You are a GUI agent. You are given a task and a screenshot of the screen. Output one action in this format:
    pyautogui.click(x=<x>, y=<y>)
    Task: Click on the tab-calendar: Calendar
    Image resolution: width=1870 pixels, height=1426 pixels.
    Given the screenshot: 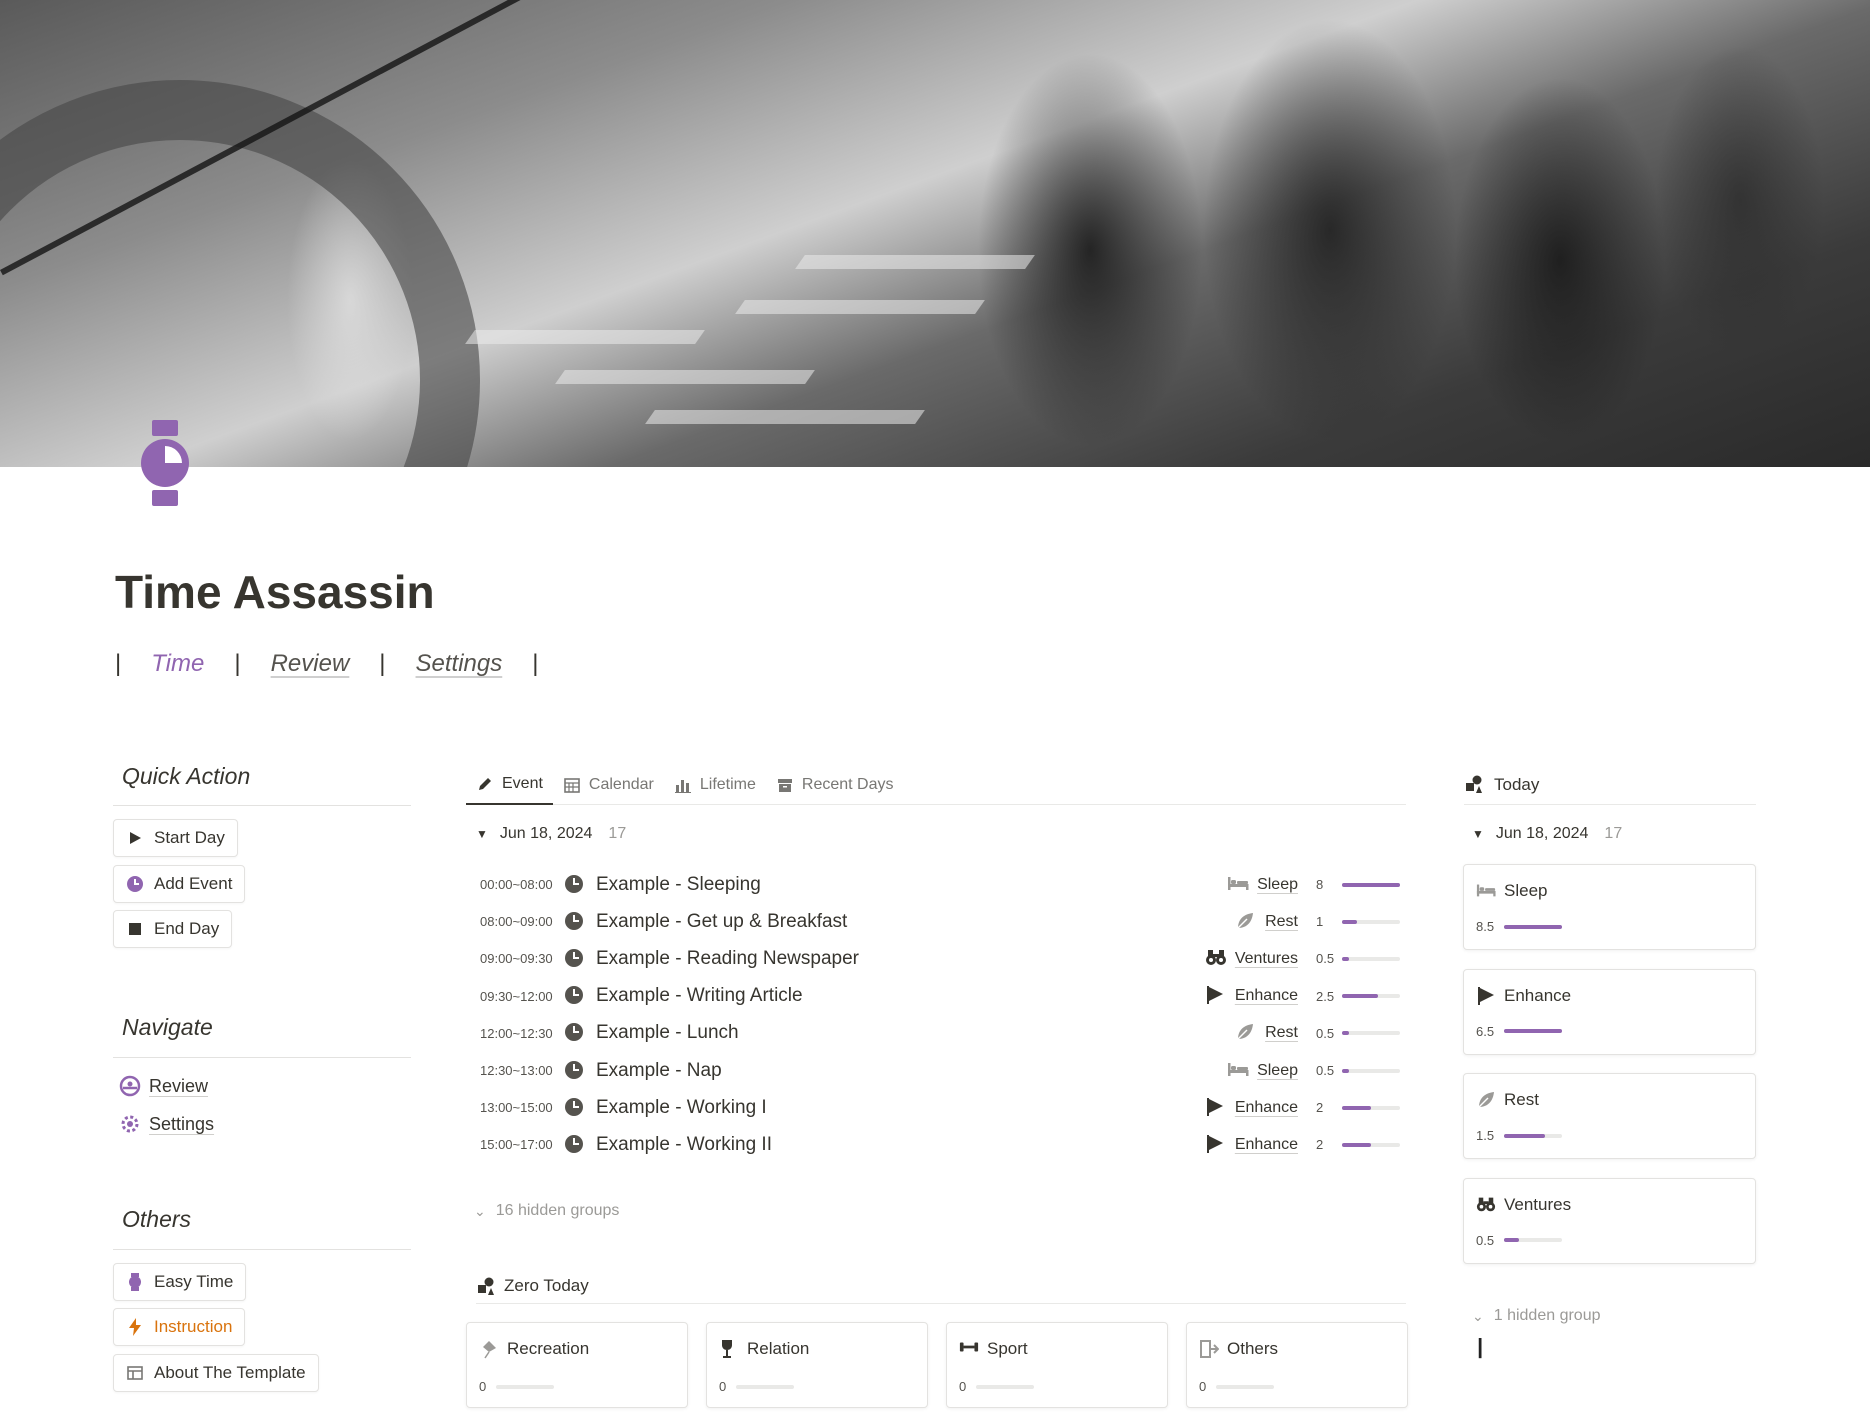 What is the action you would take?
    pyautogui.click(x=608, y=785)
    